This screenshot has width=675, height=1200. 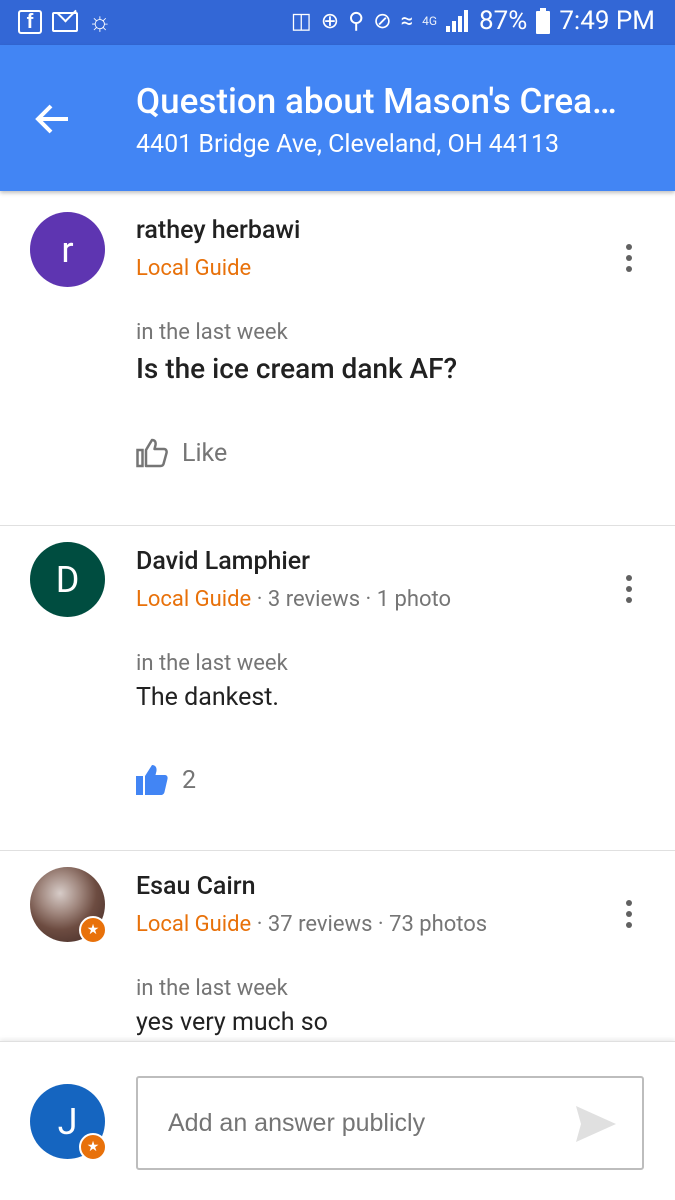 I want to click on avatar: D, so click(x=67, y=579).